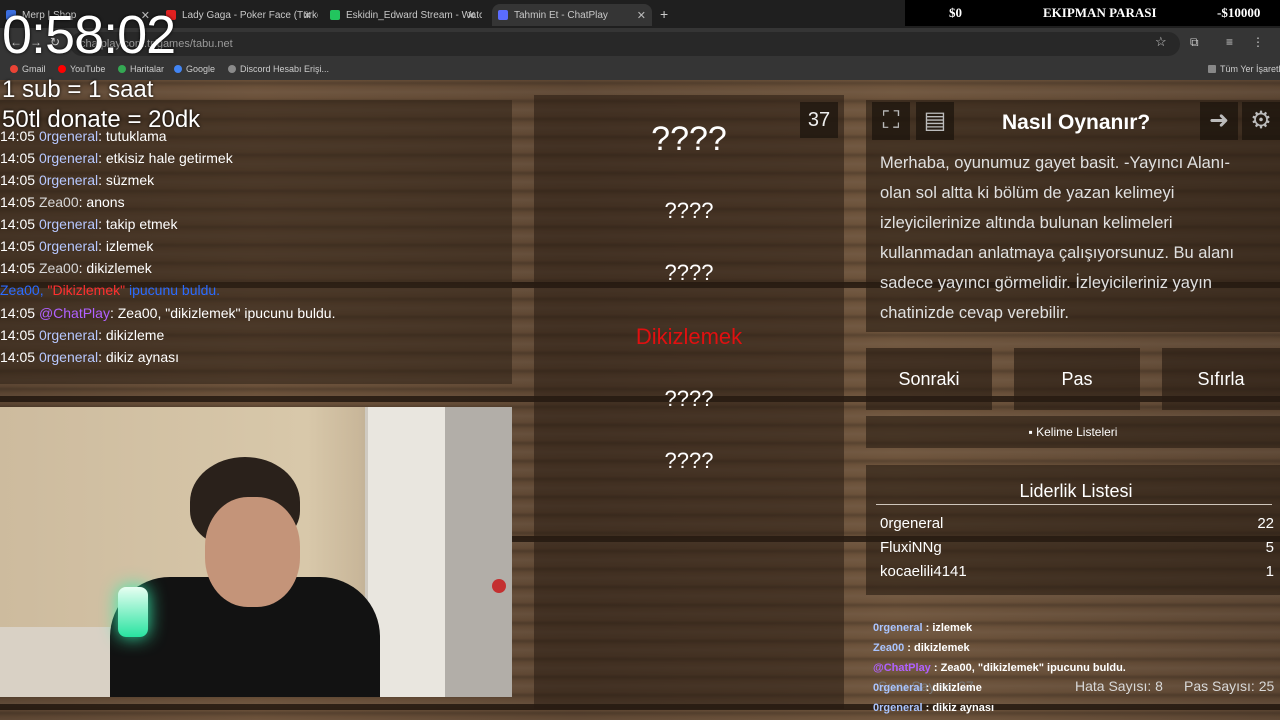 Image resolution: width=1280 pixels, height=720 pixels. I want to click on divider, so click(1074, 504).